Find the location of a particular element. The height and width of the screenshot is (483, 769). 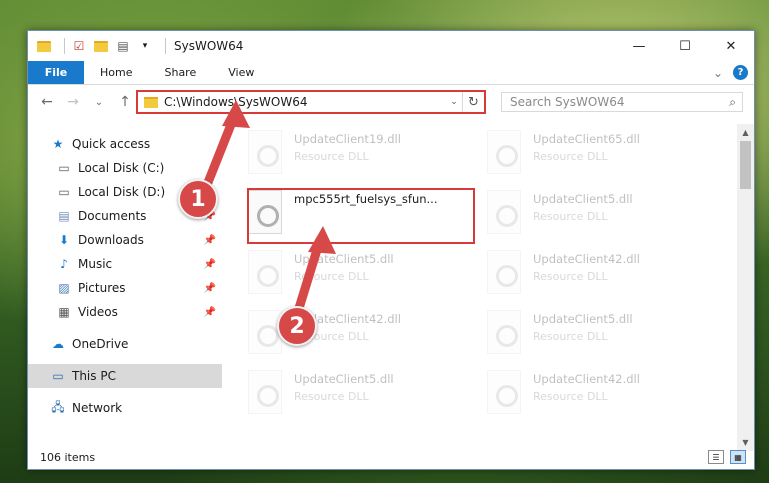

annotation-arrows is located at coordinates (268, 211).